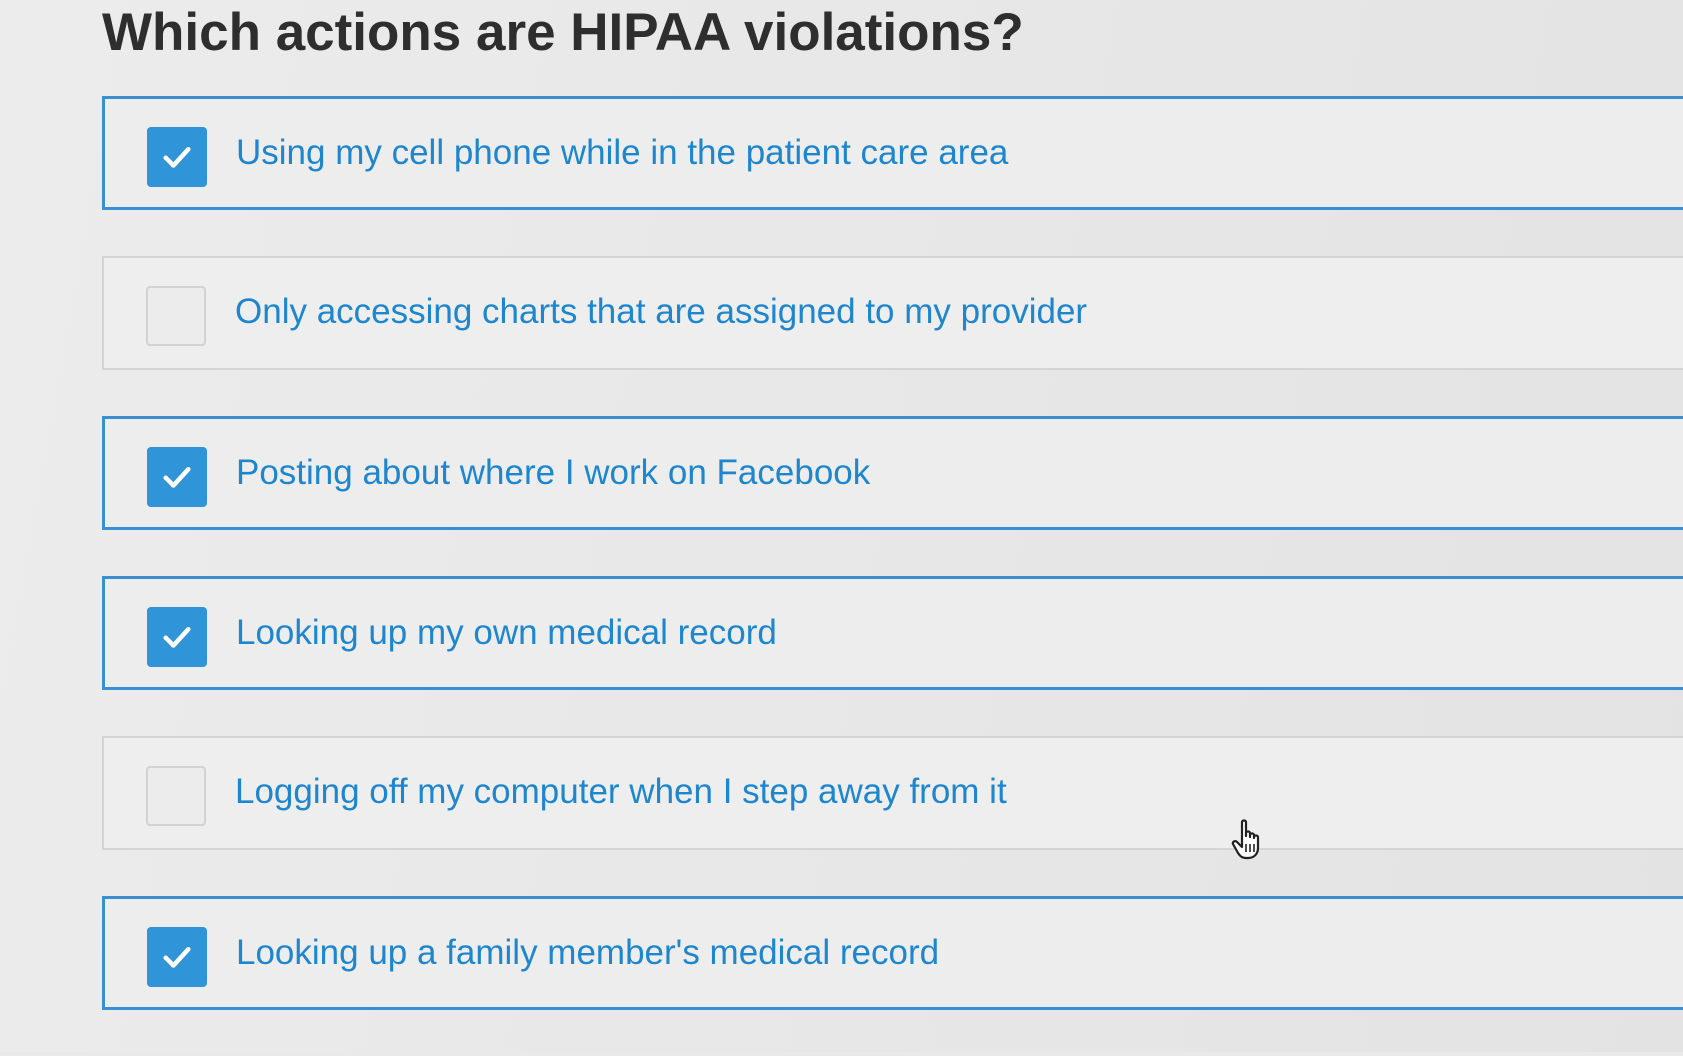  Describe the element at coordinates (563, 32) in the screenshot. I see `question-title: Which actions are HIPAA violations?` at that location.